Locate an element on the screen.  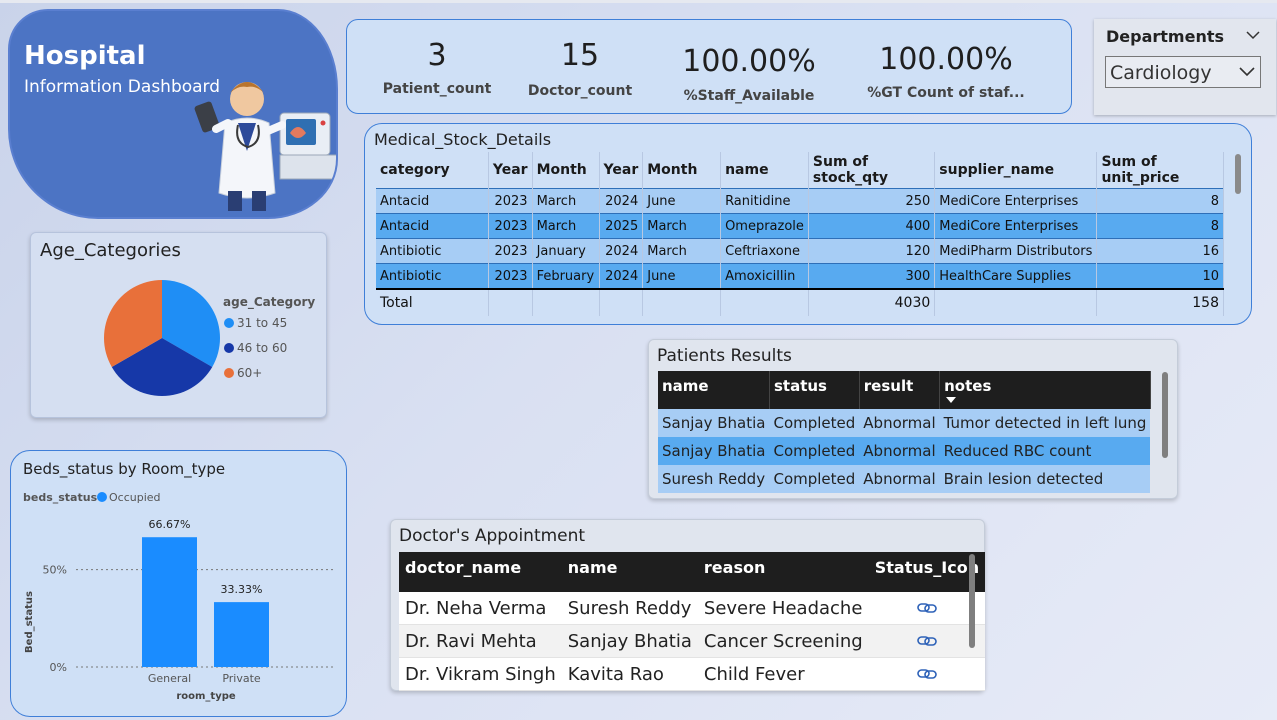
table-cell: HealthCare Supplies is located at coordinates (1016, 276).